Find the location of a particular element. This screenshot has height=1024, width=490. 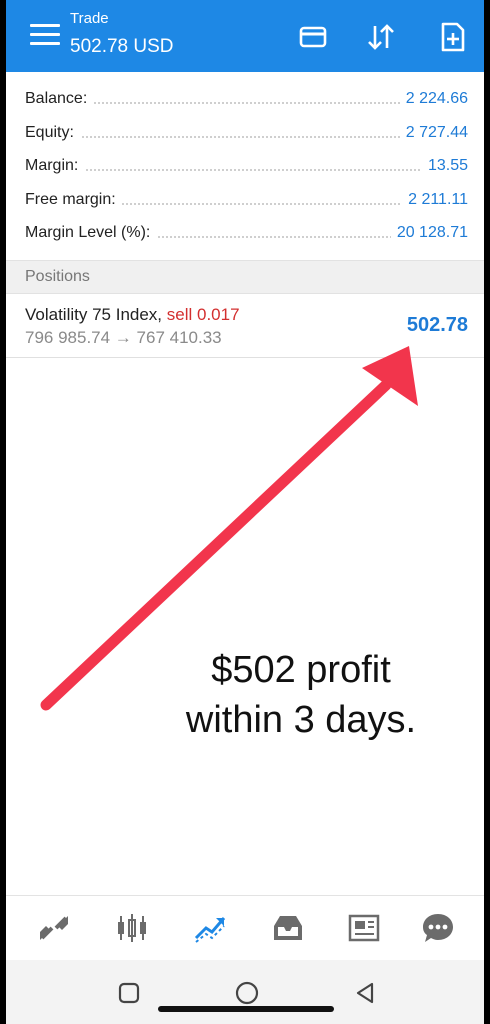

positions-header: Positions is located at coordinates (245, 277).